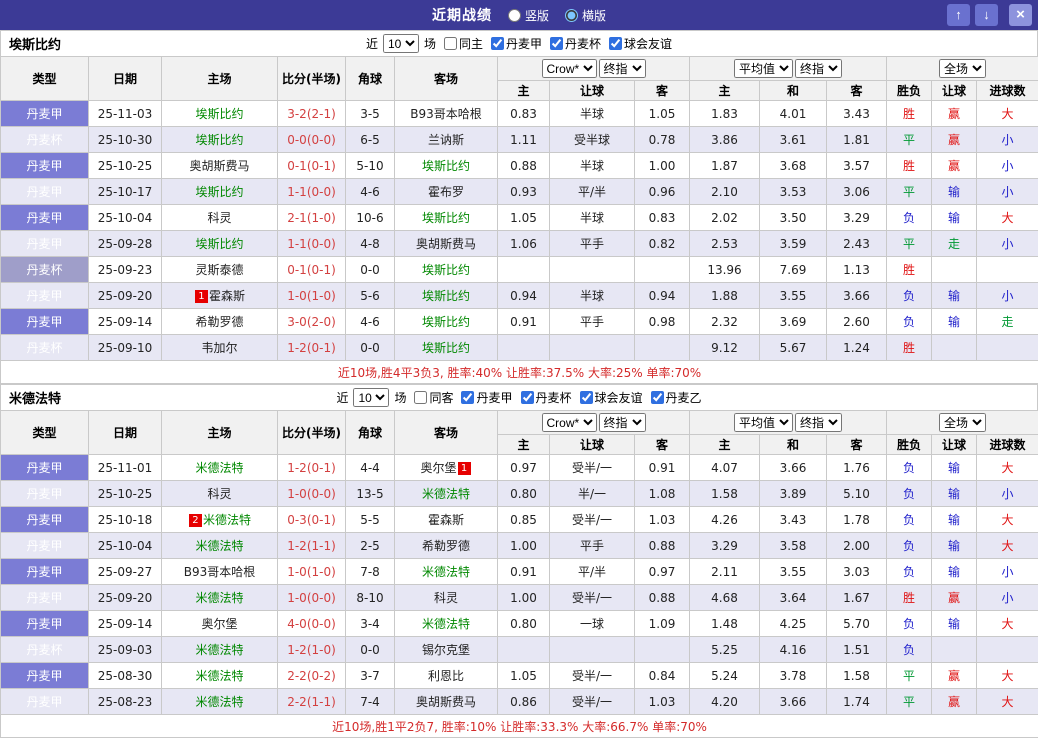  Describe the element at coordinates (662, 296) in the screenshot. I see `odds-away-cell: 0.94` at that location.